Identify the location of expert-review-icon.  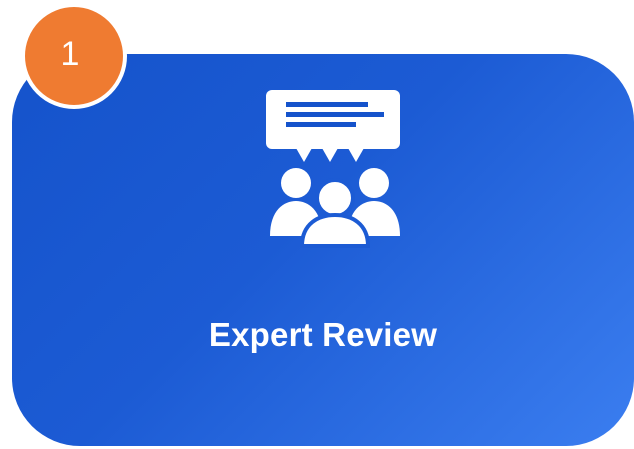
(331, 168).